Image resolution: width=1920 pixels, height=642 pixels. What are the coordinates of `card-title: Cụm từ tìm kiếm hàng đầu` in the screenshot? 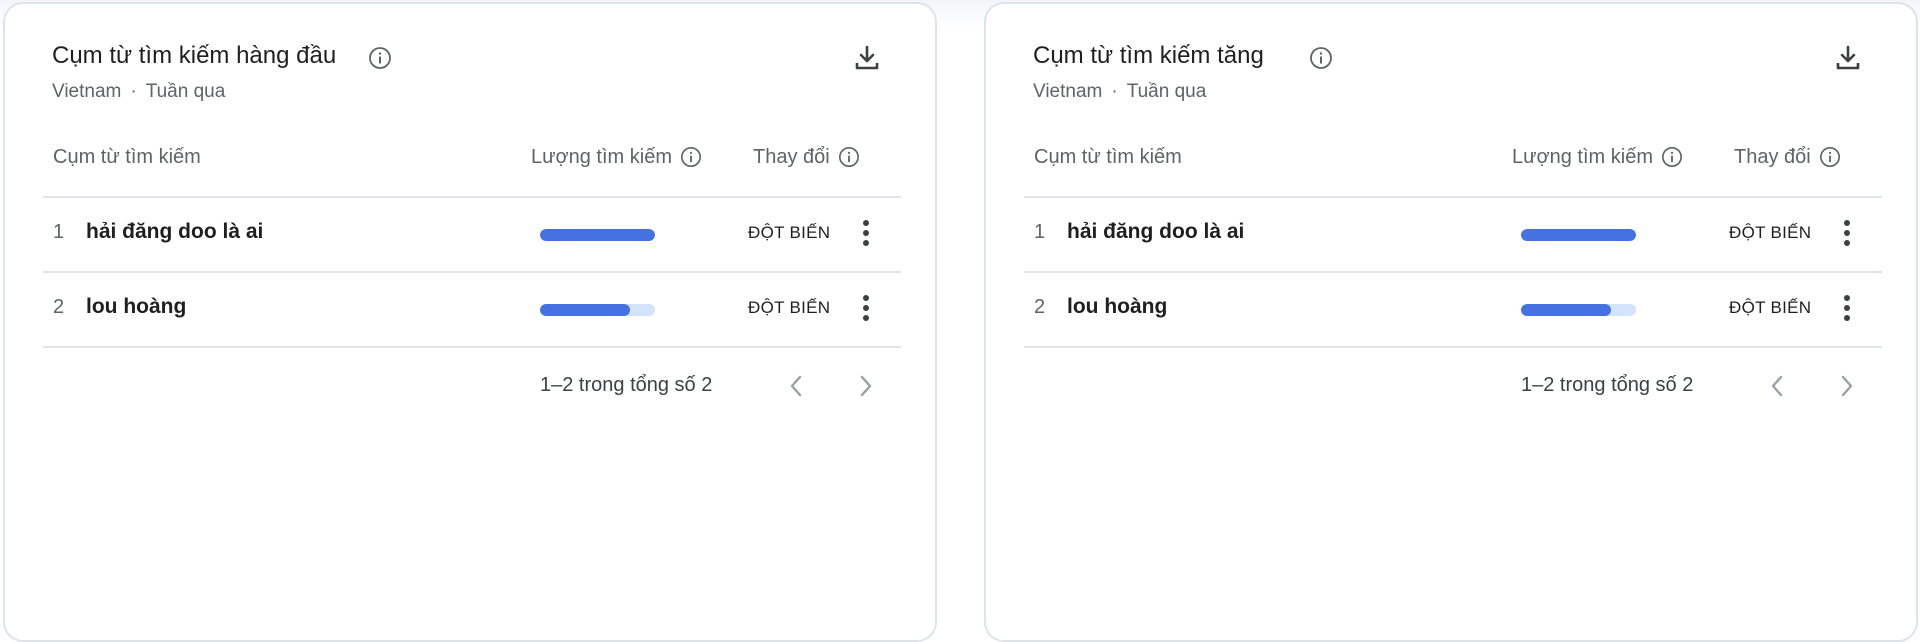 It's located at (194, 55).